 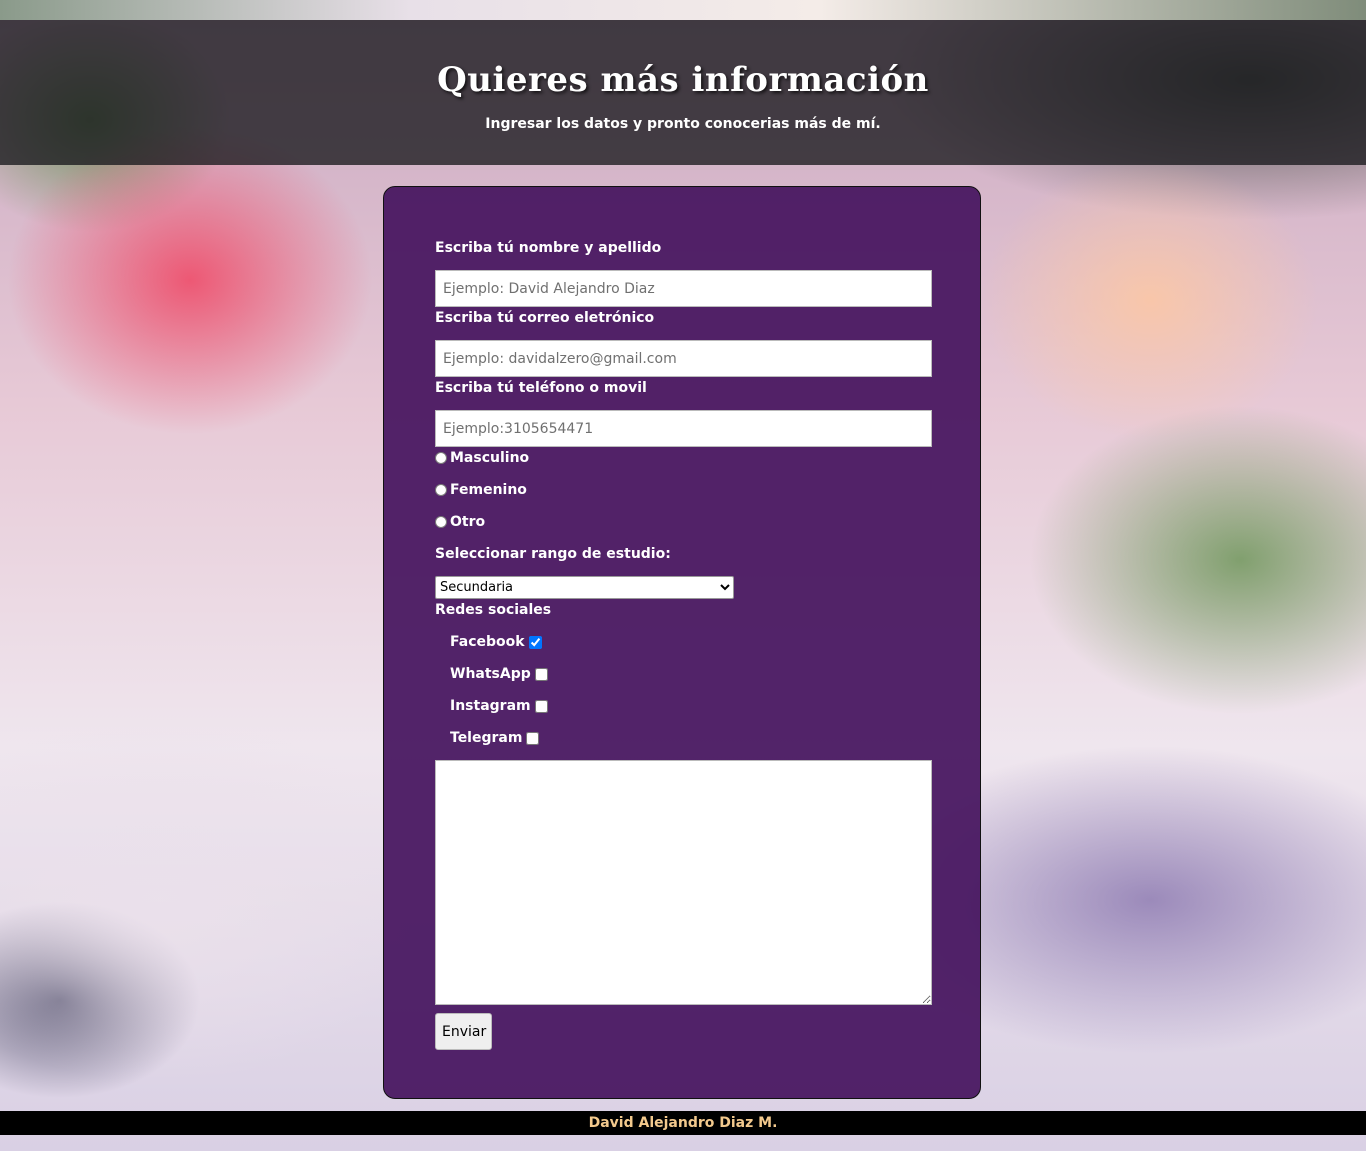 What do you see at coordinates (486, 738) in the screenshot?
I see `social-label-text: Telegram` at bounding box center [486, 738].